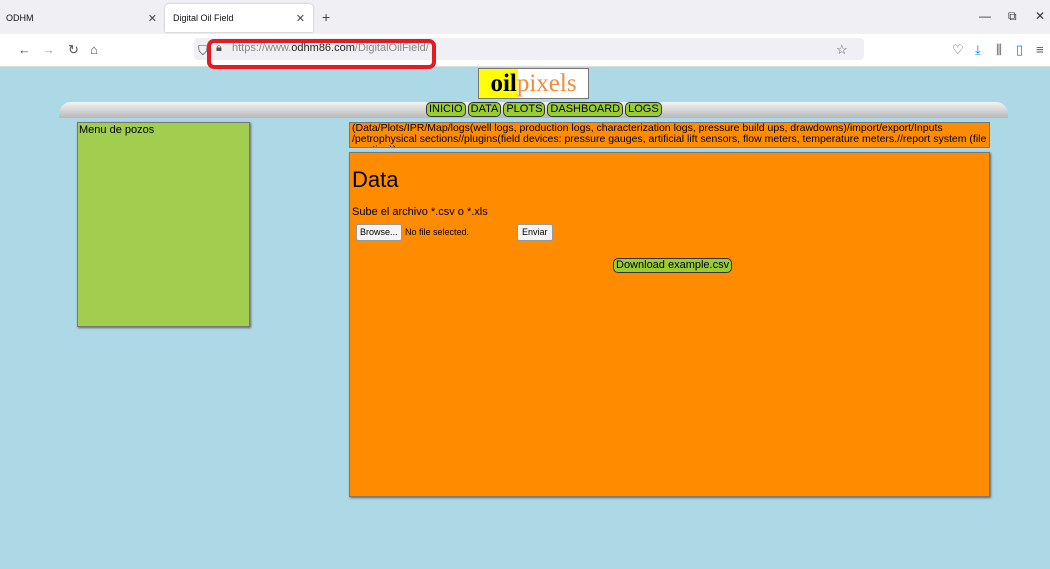  What do you see at coordinates (958, 50) in the screenshot?
I see `pocket-icon: ♡` at bounding box center [958, 50].